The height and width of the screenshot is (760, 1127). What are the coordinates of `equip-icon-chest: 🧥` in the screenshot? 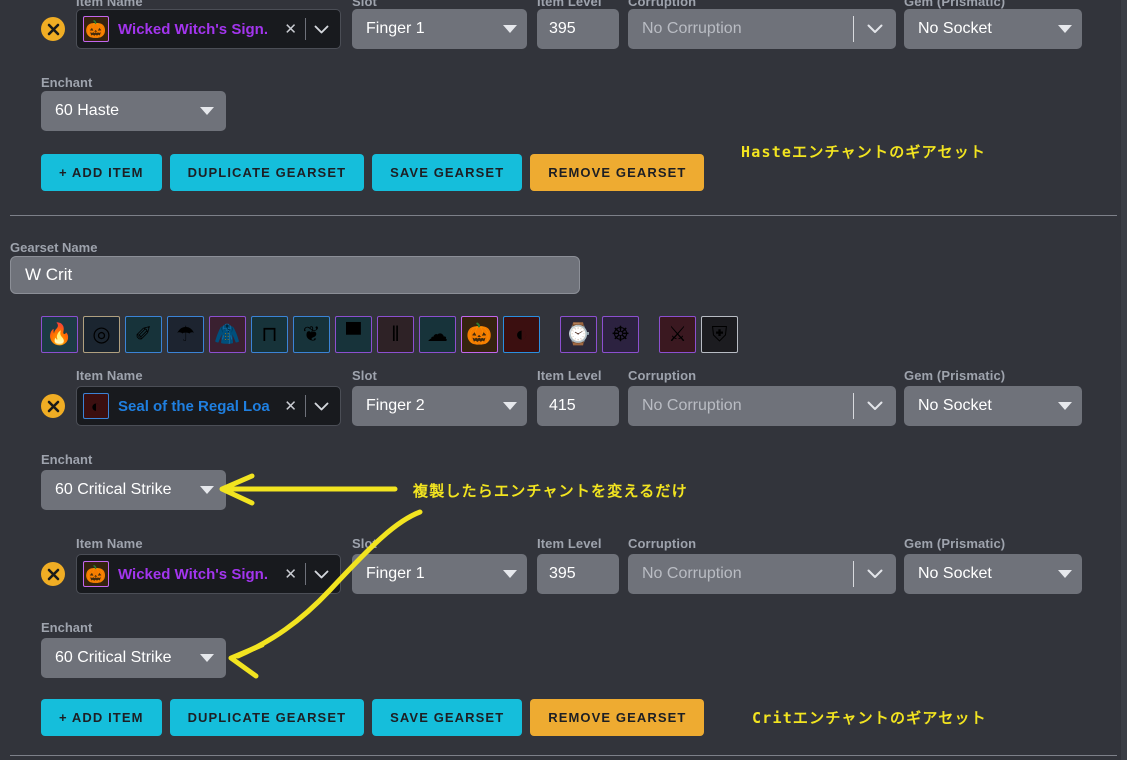 It's located at (227, 334).